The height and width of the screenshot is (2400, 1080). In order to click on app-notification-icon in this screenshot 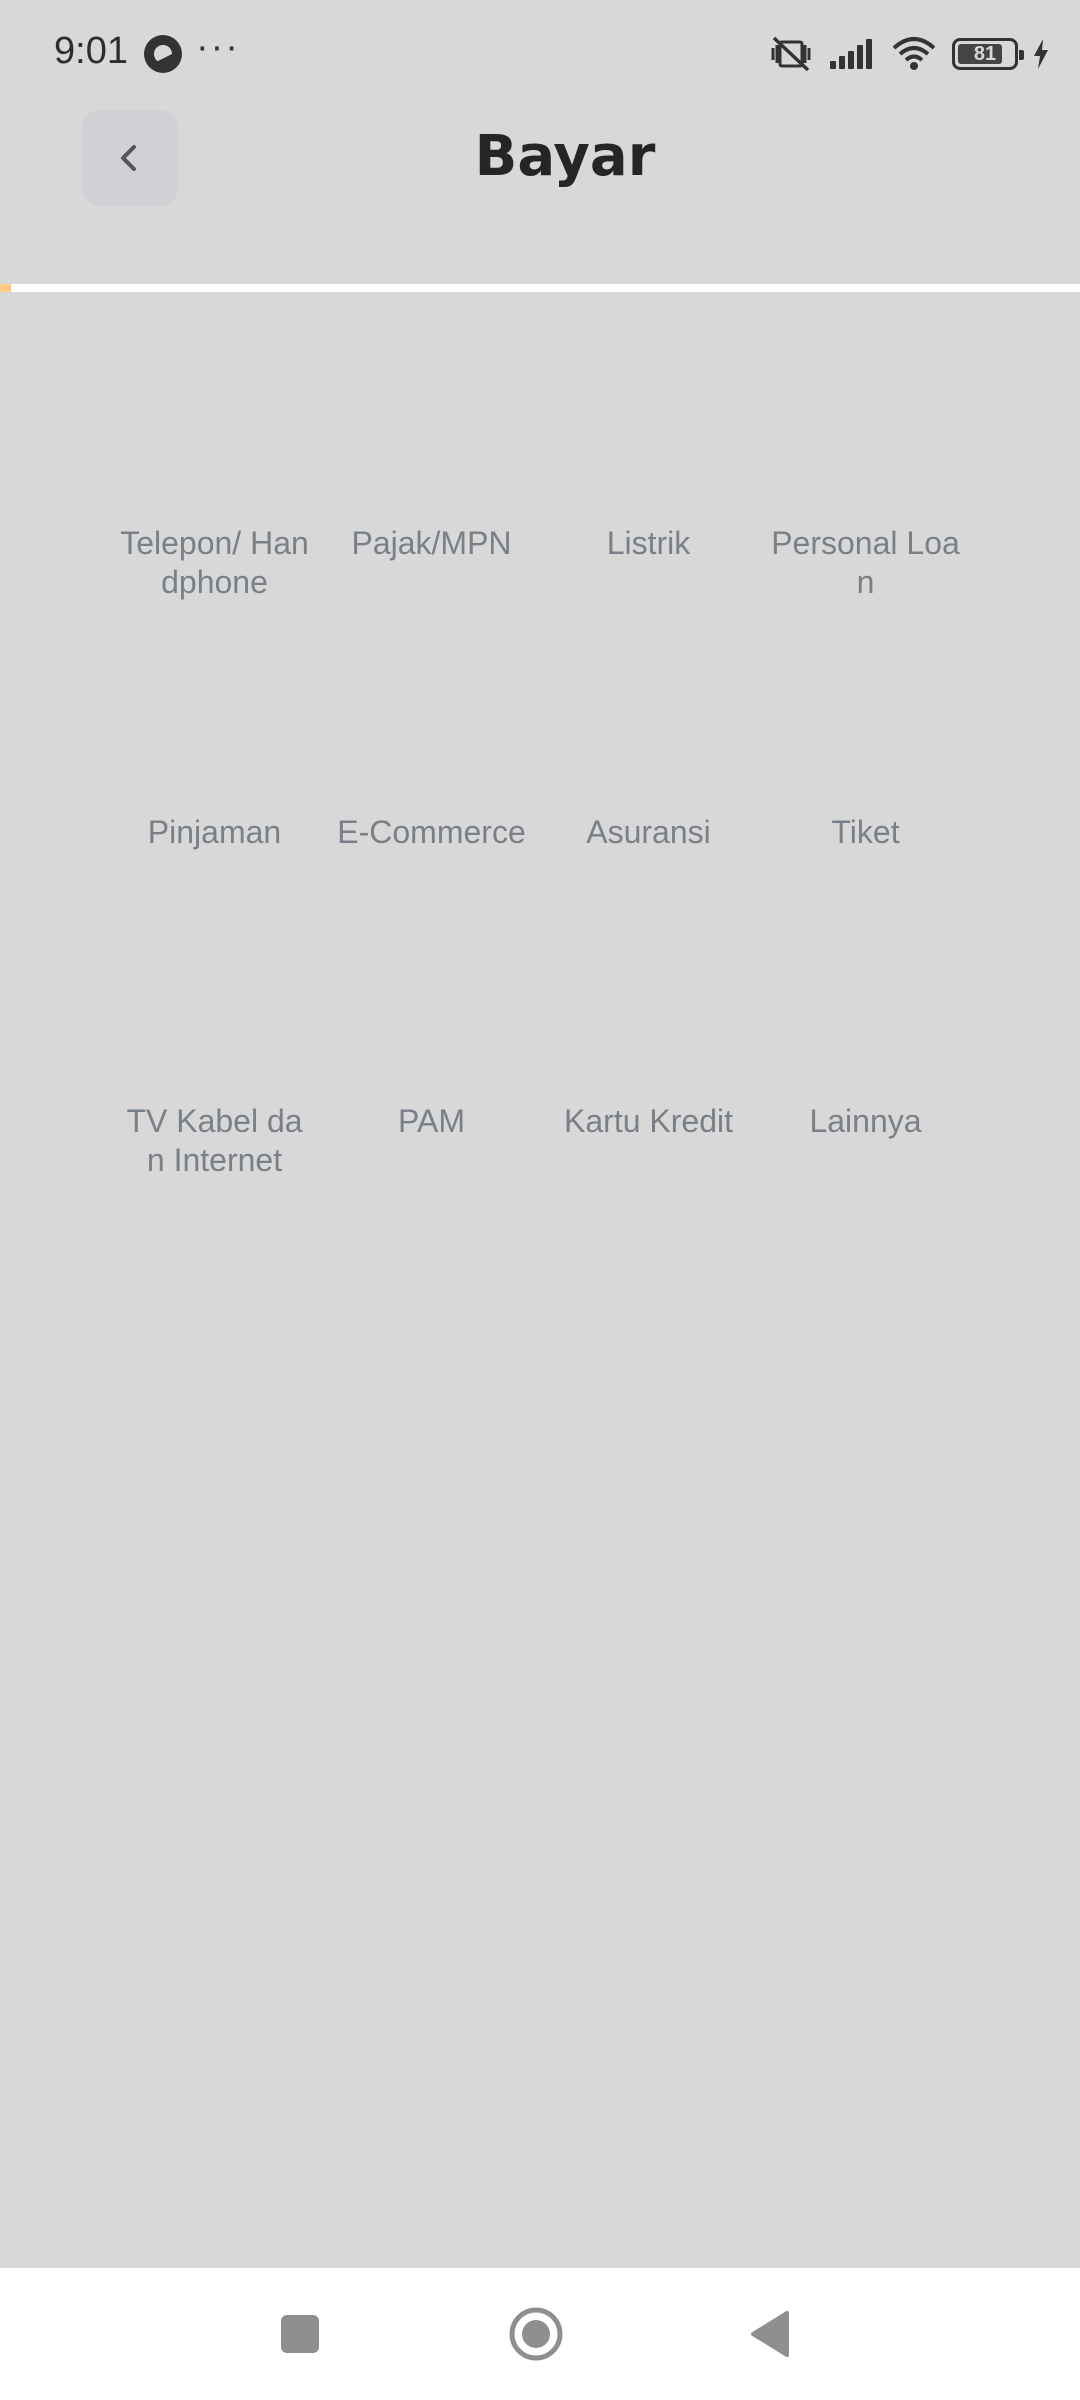, I will do `click(163, 54)`.